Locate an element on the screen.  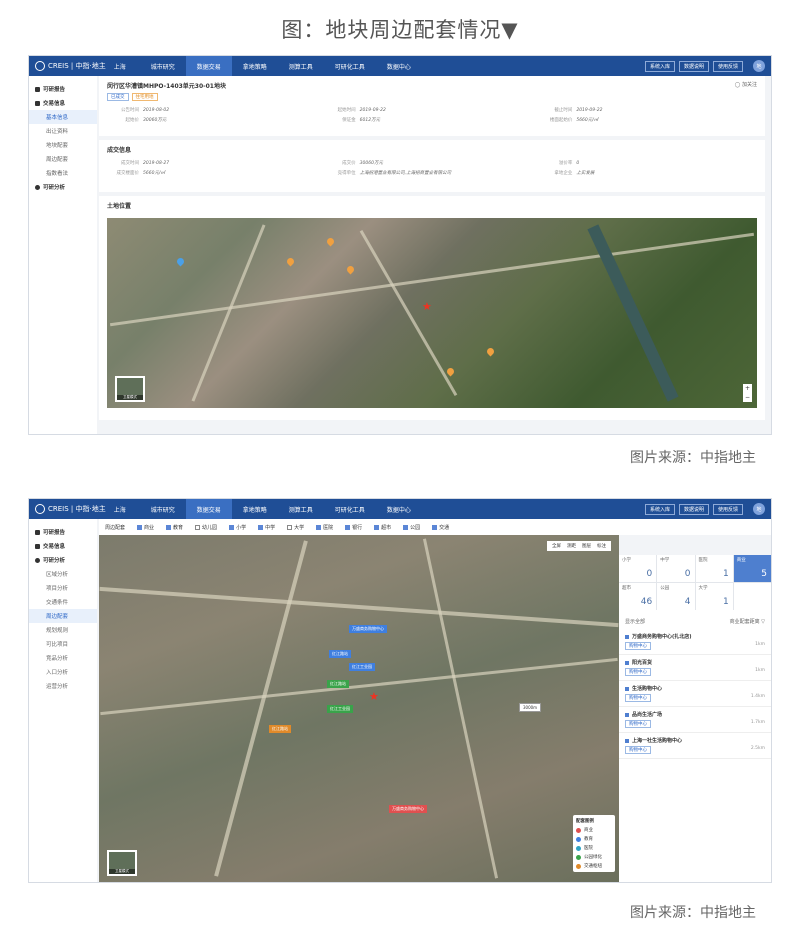
thumb-label: 卫星模式 is located at coordinates (122, 871).